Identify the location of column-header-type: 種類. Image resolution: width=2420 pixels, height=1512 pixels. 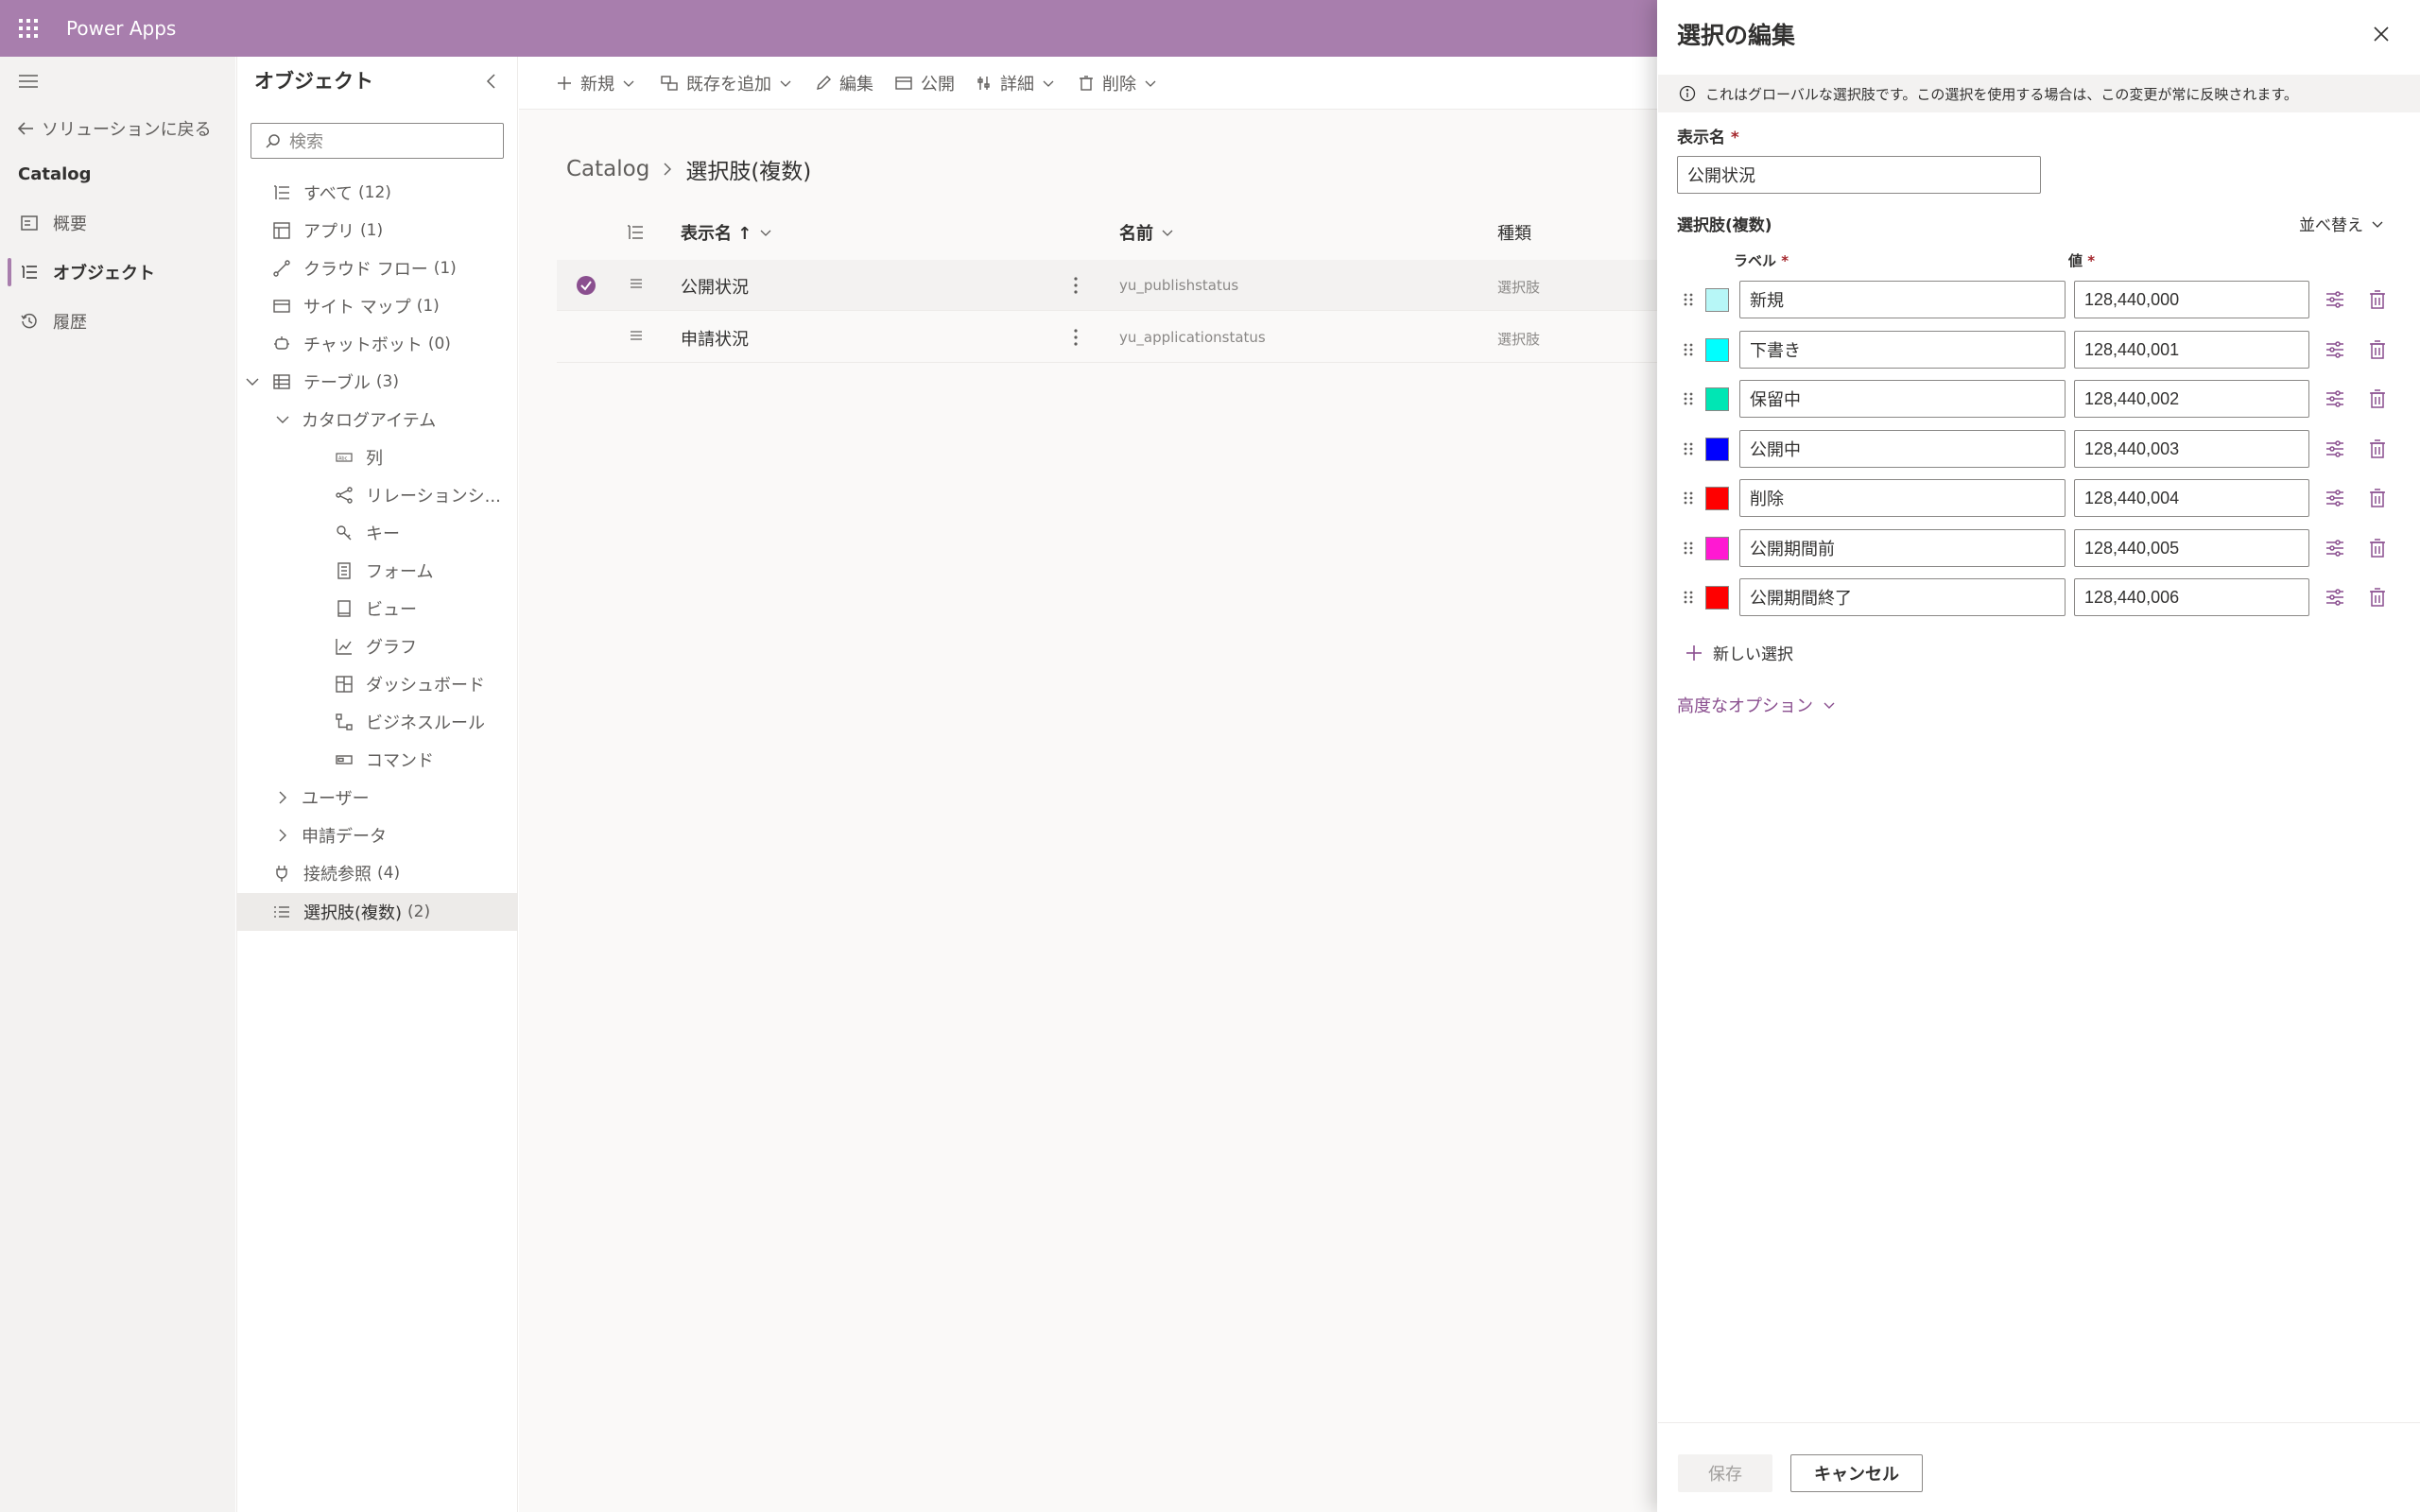
(1514, 232).